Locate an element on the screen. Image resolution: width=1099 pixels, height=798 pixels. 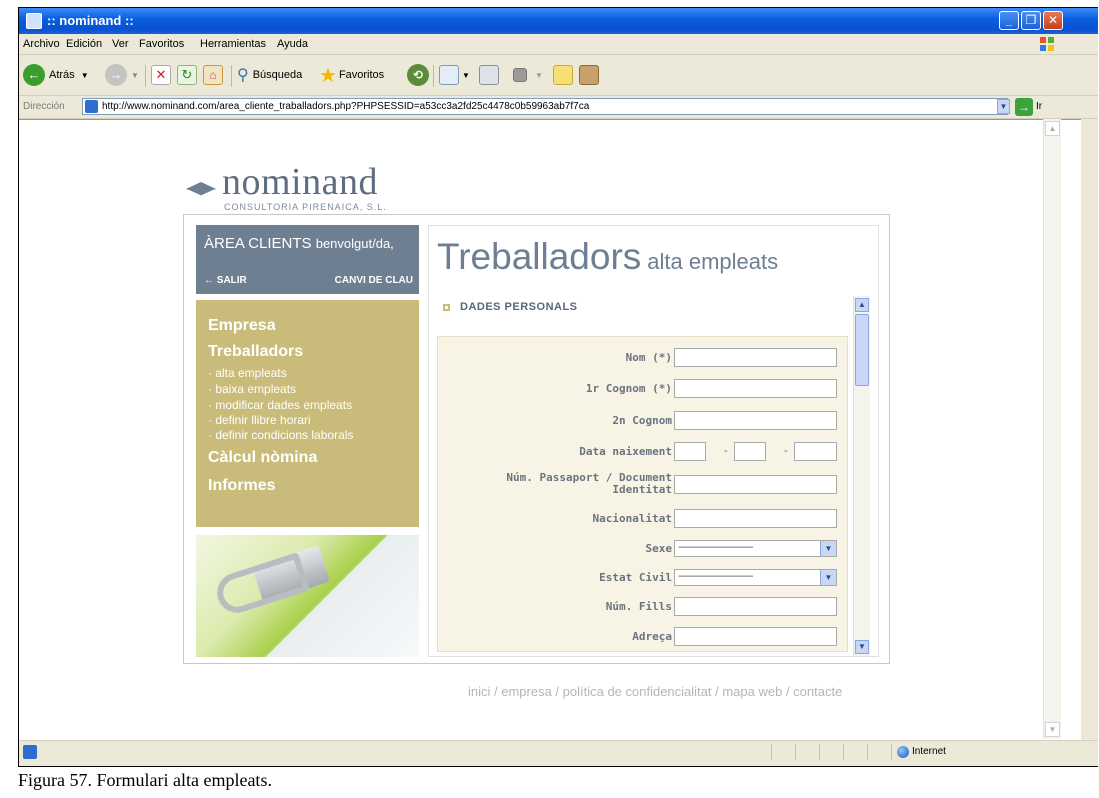
client-area-heading: ÀREA CLIENTS benvolgut/da, is located at coordinates (299, 243).